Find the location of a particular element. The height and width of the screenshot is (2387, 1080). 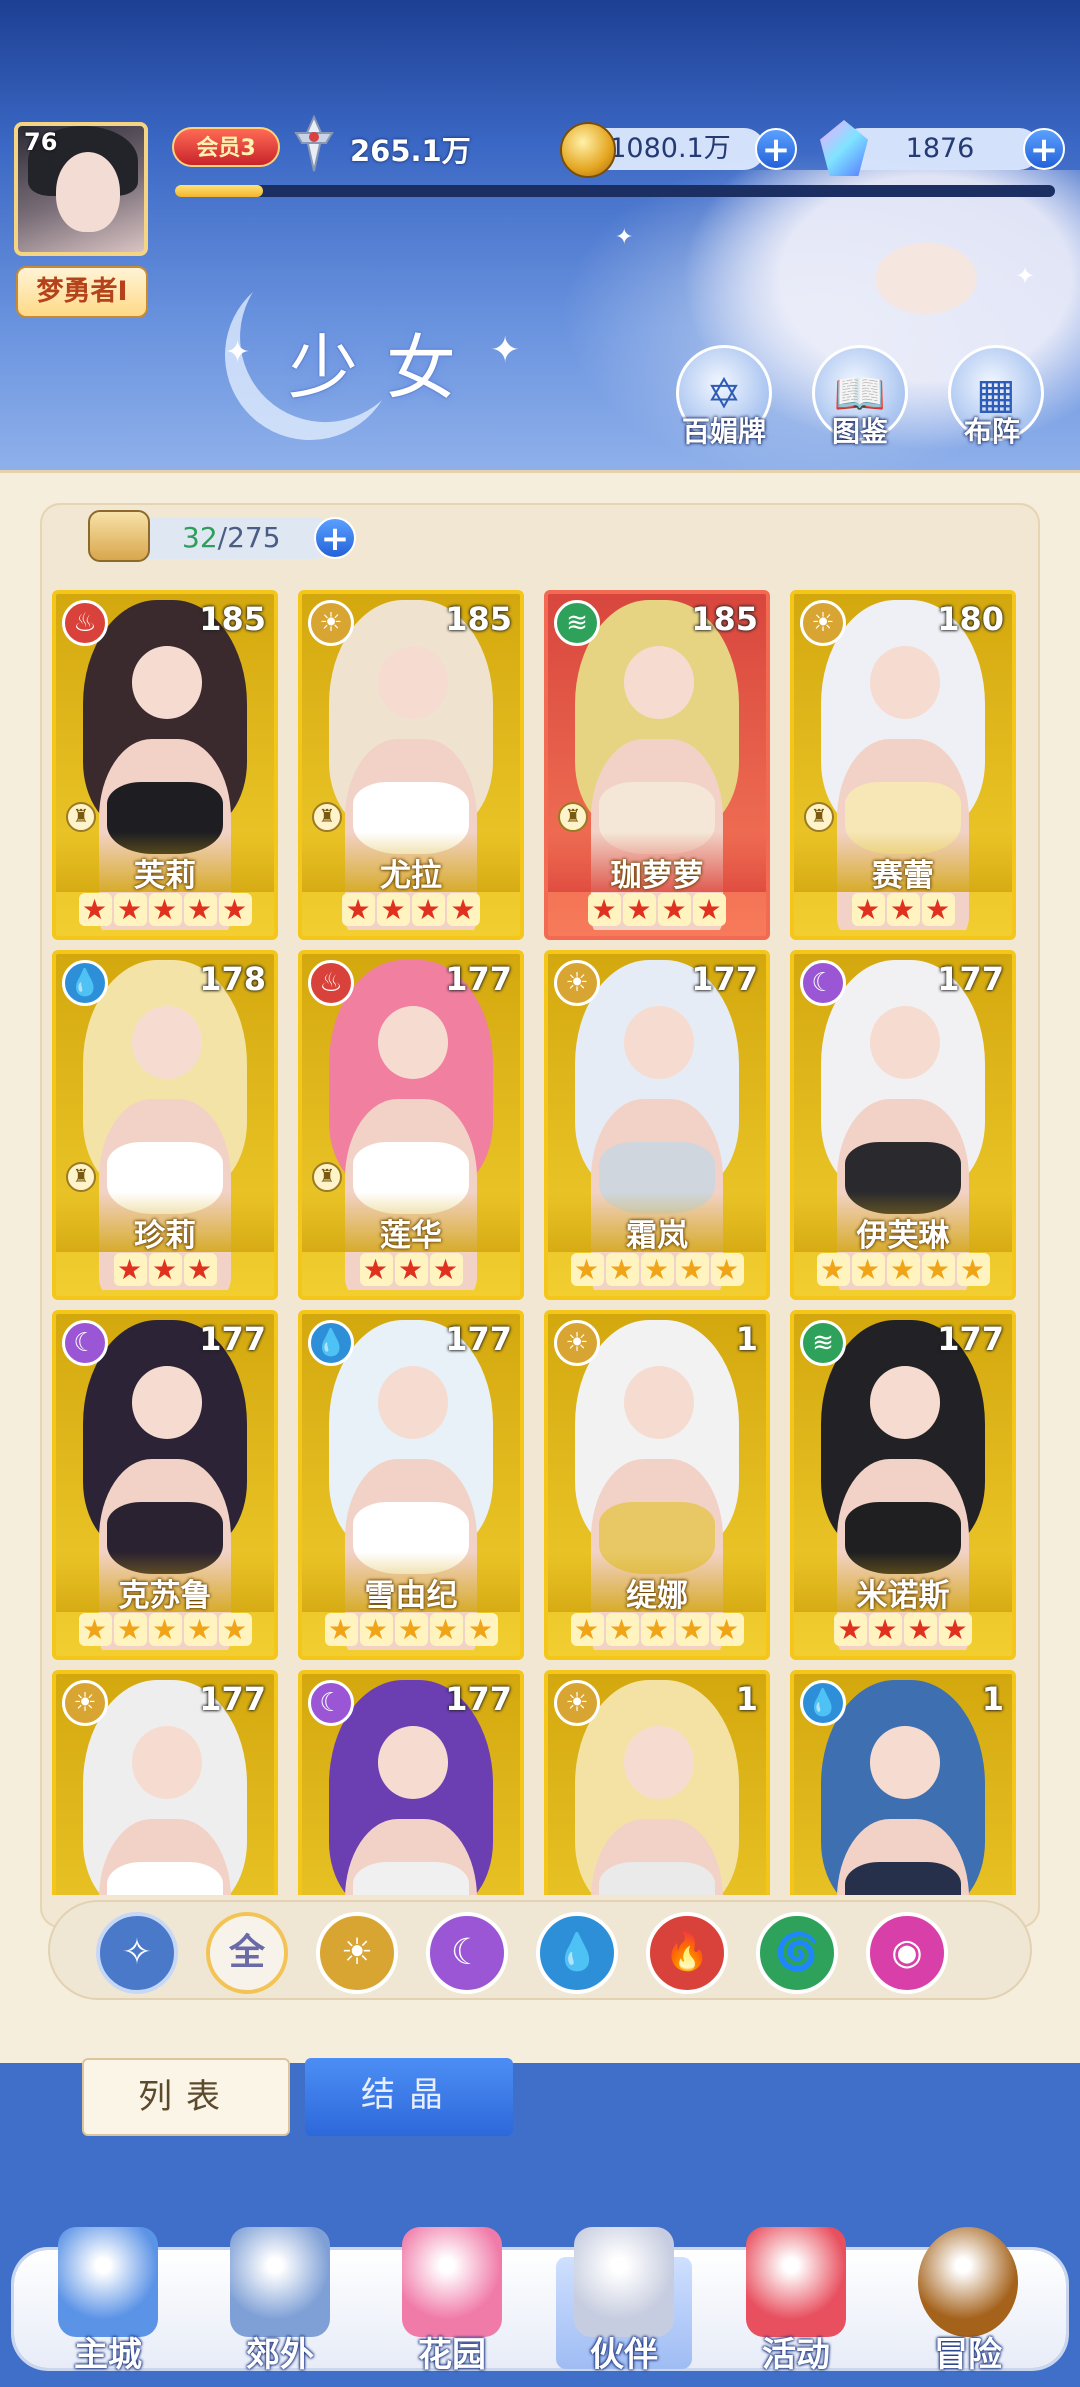

add-gems-button: + is located at coordinates (1044, 149).